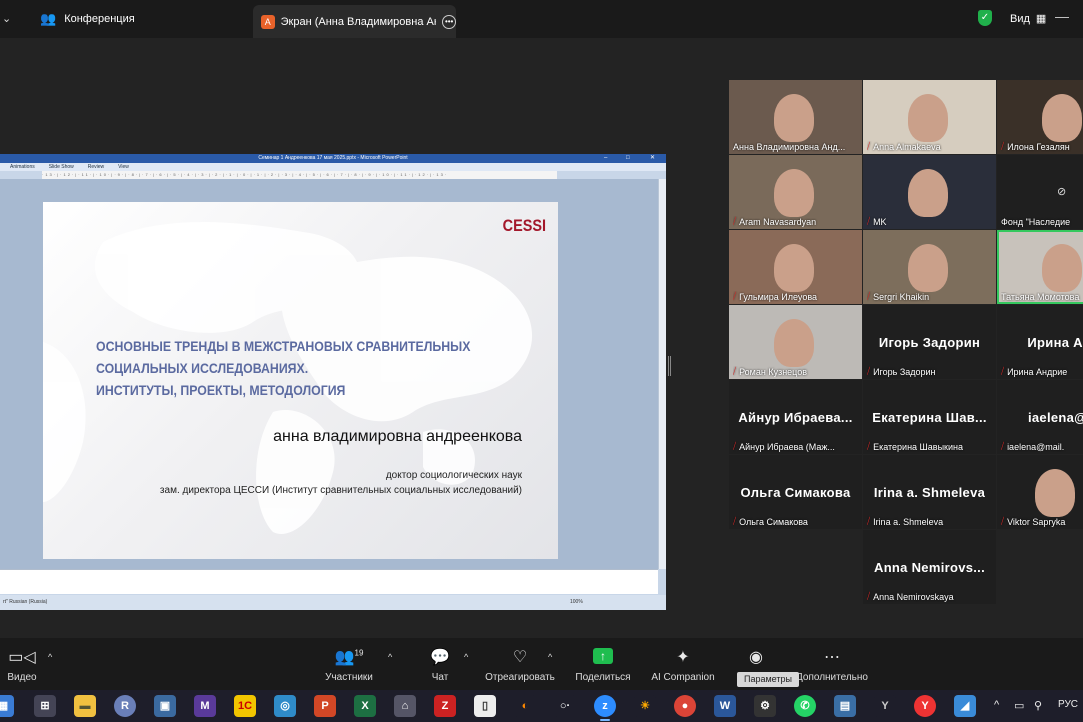  I want to click on r-app-icon: R, so click(125, 706).